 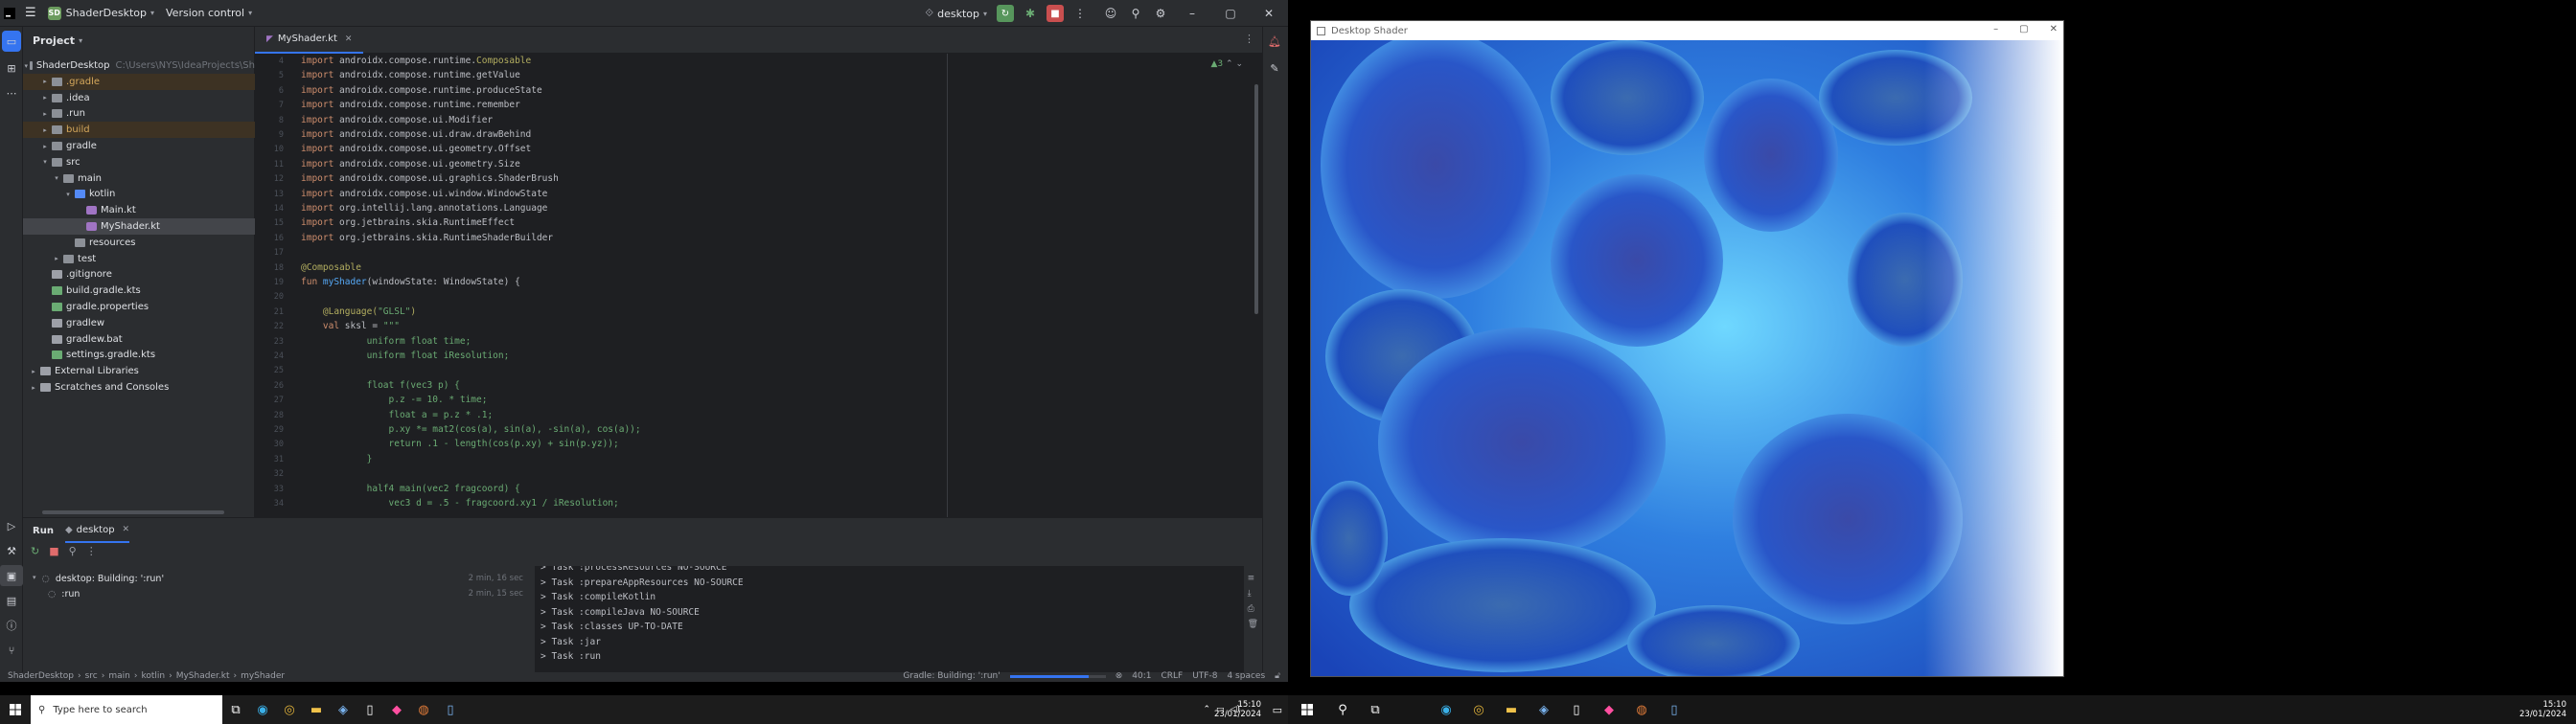 I want to click on line-number: 28, so click(x=279, y=415).